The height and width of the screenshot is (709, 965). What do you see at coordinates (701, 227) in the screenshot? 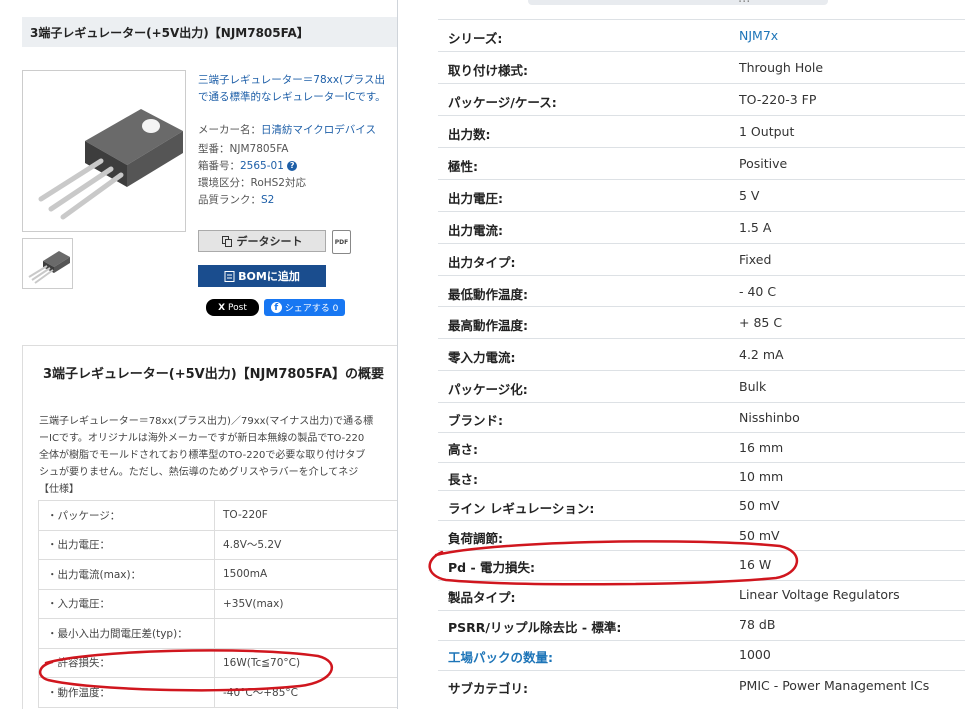
I see `spec-row: 出力電流: 1.5 A` at bounding box center [701, 227].